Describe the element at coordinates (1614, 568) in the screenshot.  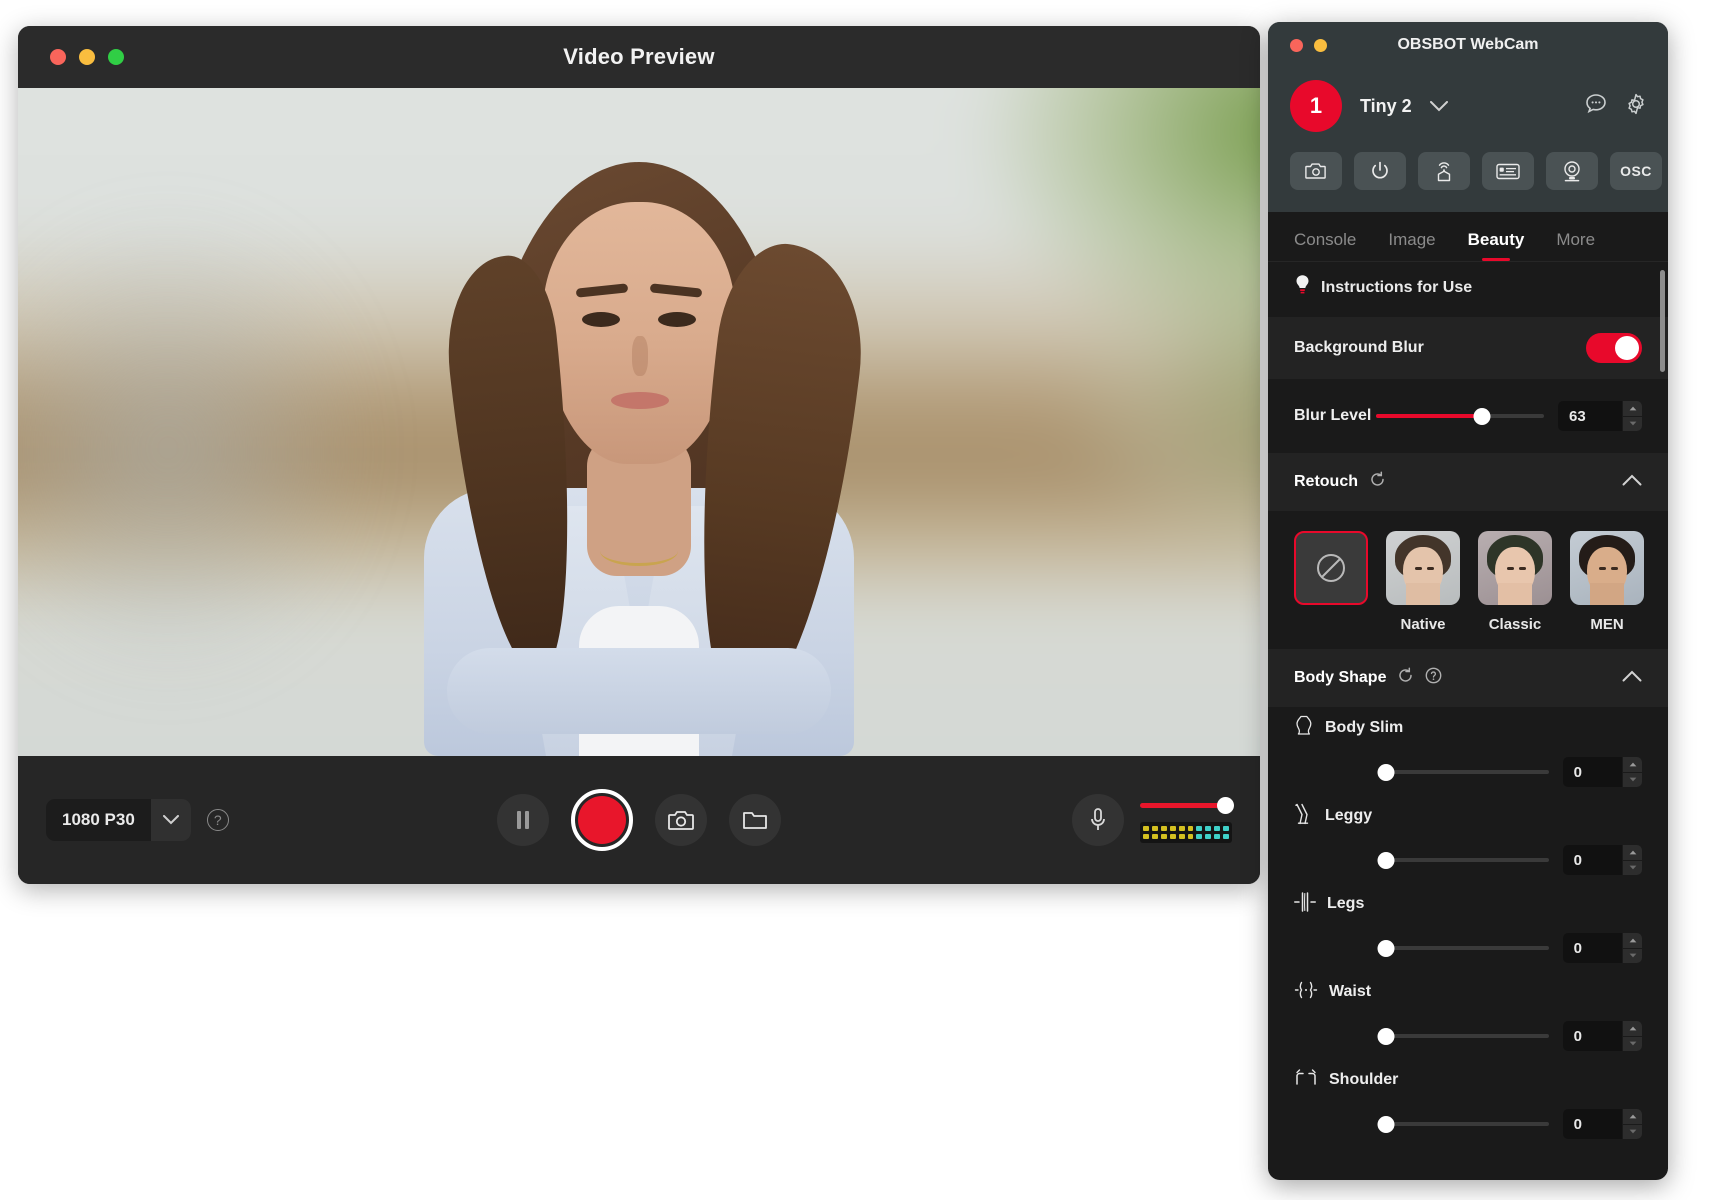
I see `thumb-eye-right` at that location.